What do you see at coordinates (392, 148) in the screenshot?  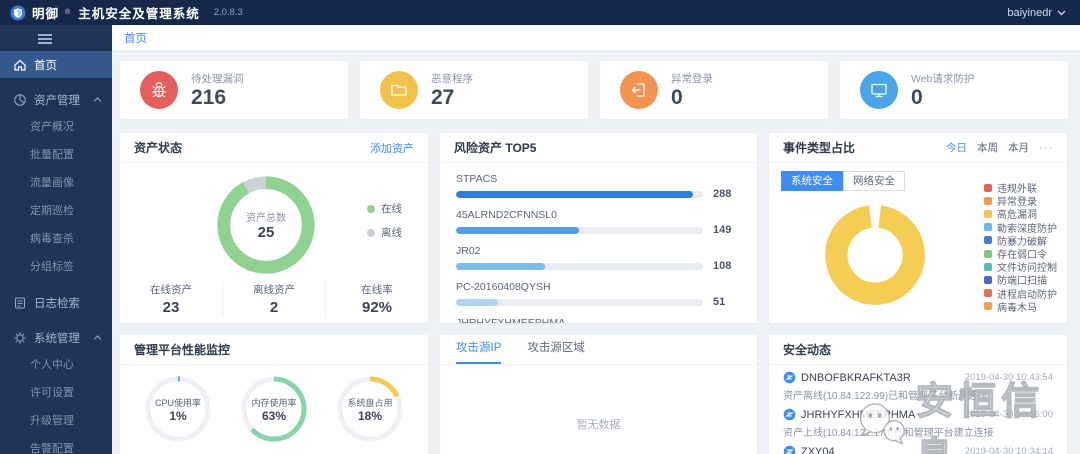 I see `add-asset-link: 添加资产` at bounding box center [392, 148].